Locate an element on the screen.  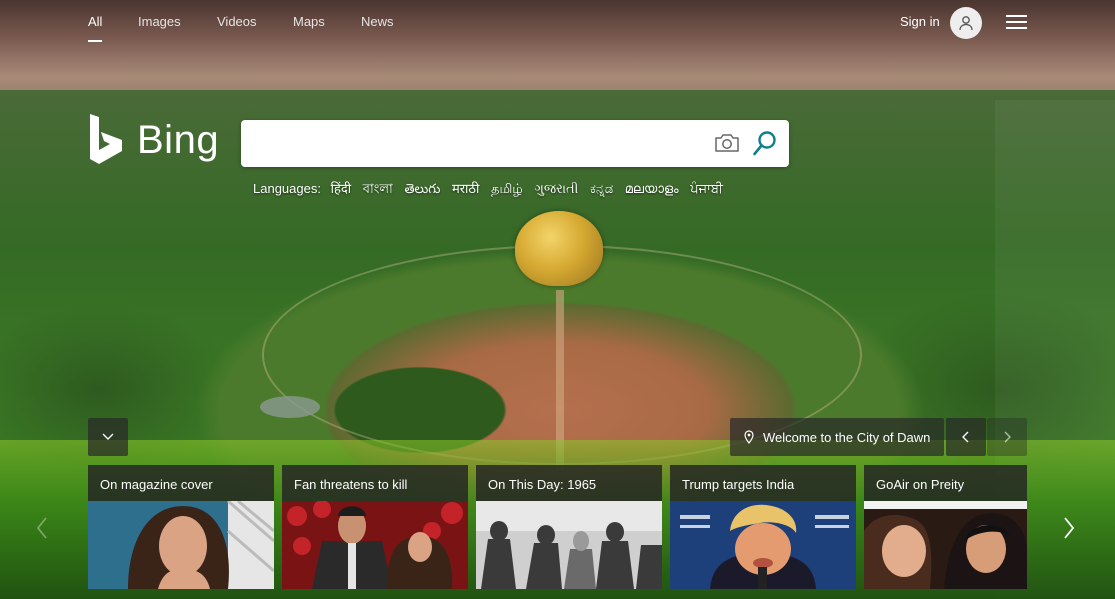
news-card-title: Trump targets India is located at coordinates (738, 484).